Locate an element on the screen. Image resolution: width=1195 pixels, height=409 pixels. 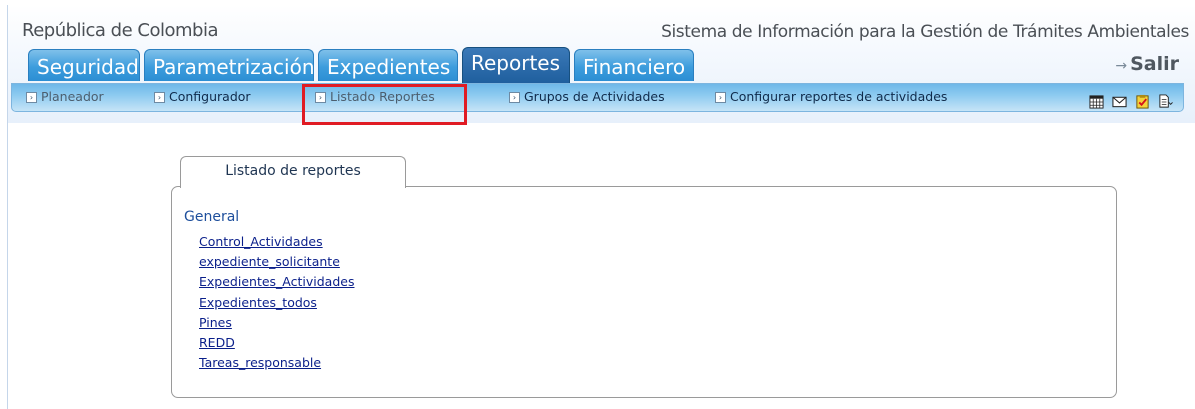
task-icon is located at coordinates (1142, 101).